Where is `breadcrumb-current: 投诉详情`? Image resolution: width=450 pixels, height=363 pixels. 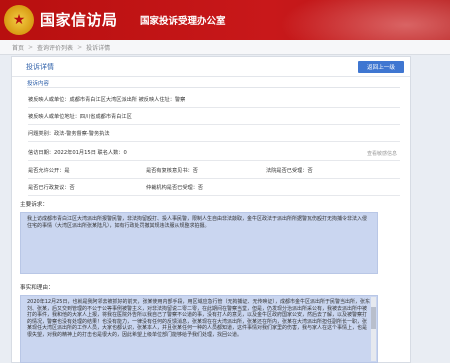 breadcrumb-current: 投诉详情 is located at coordinates (98, 48).